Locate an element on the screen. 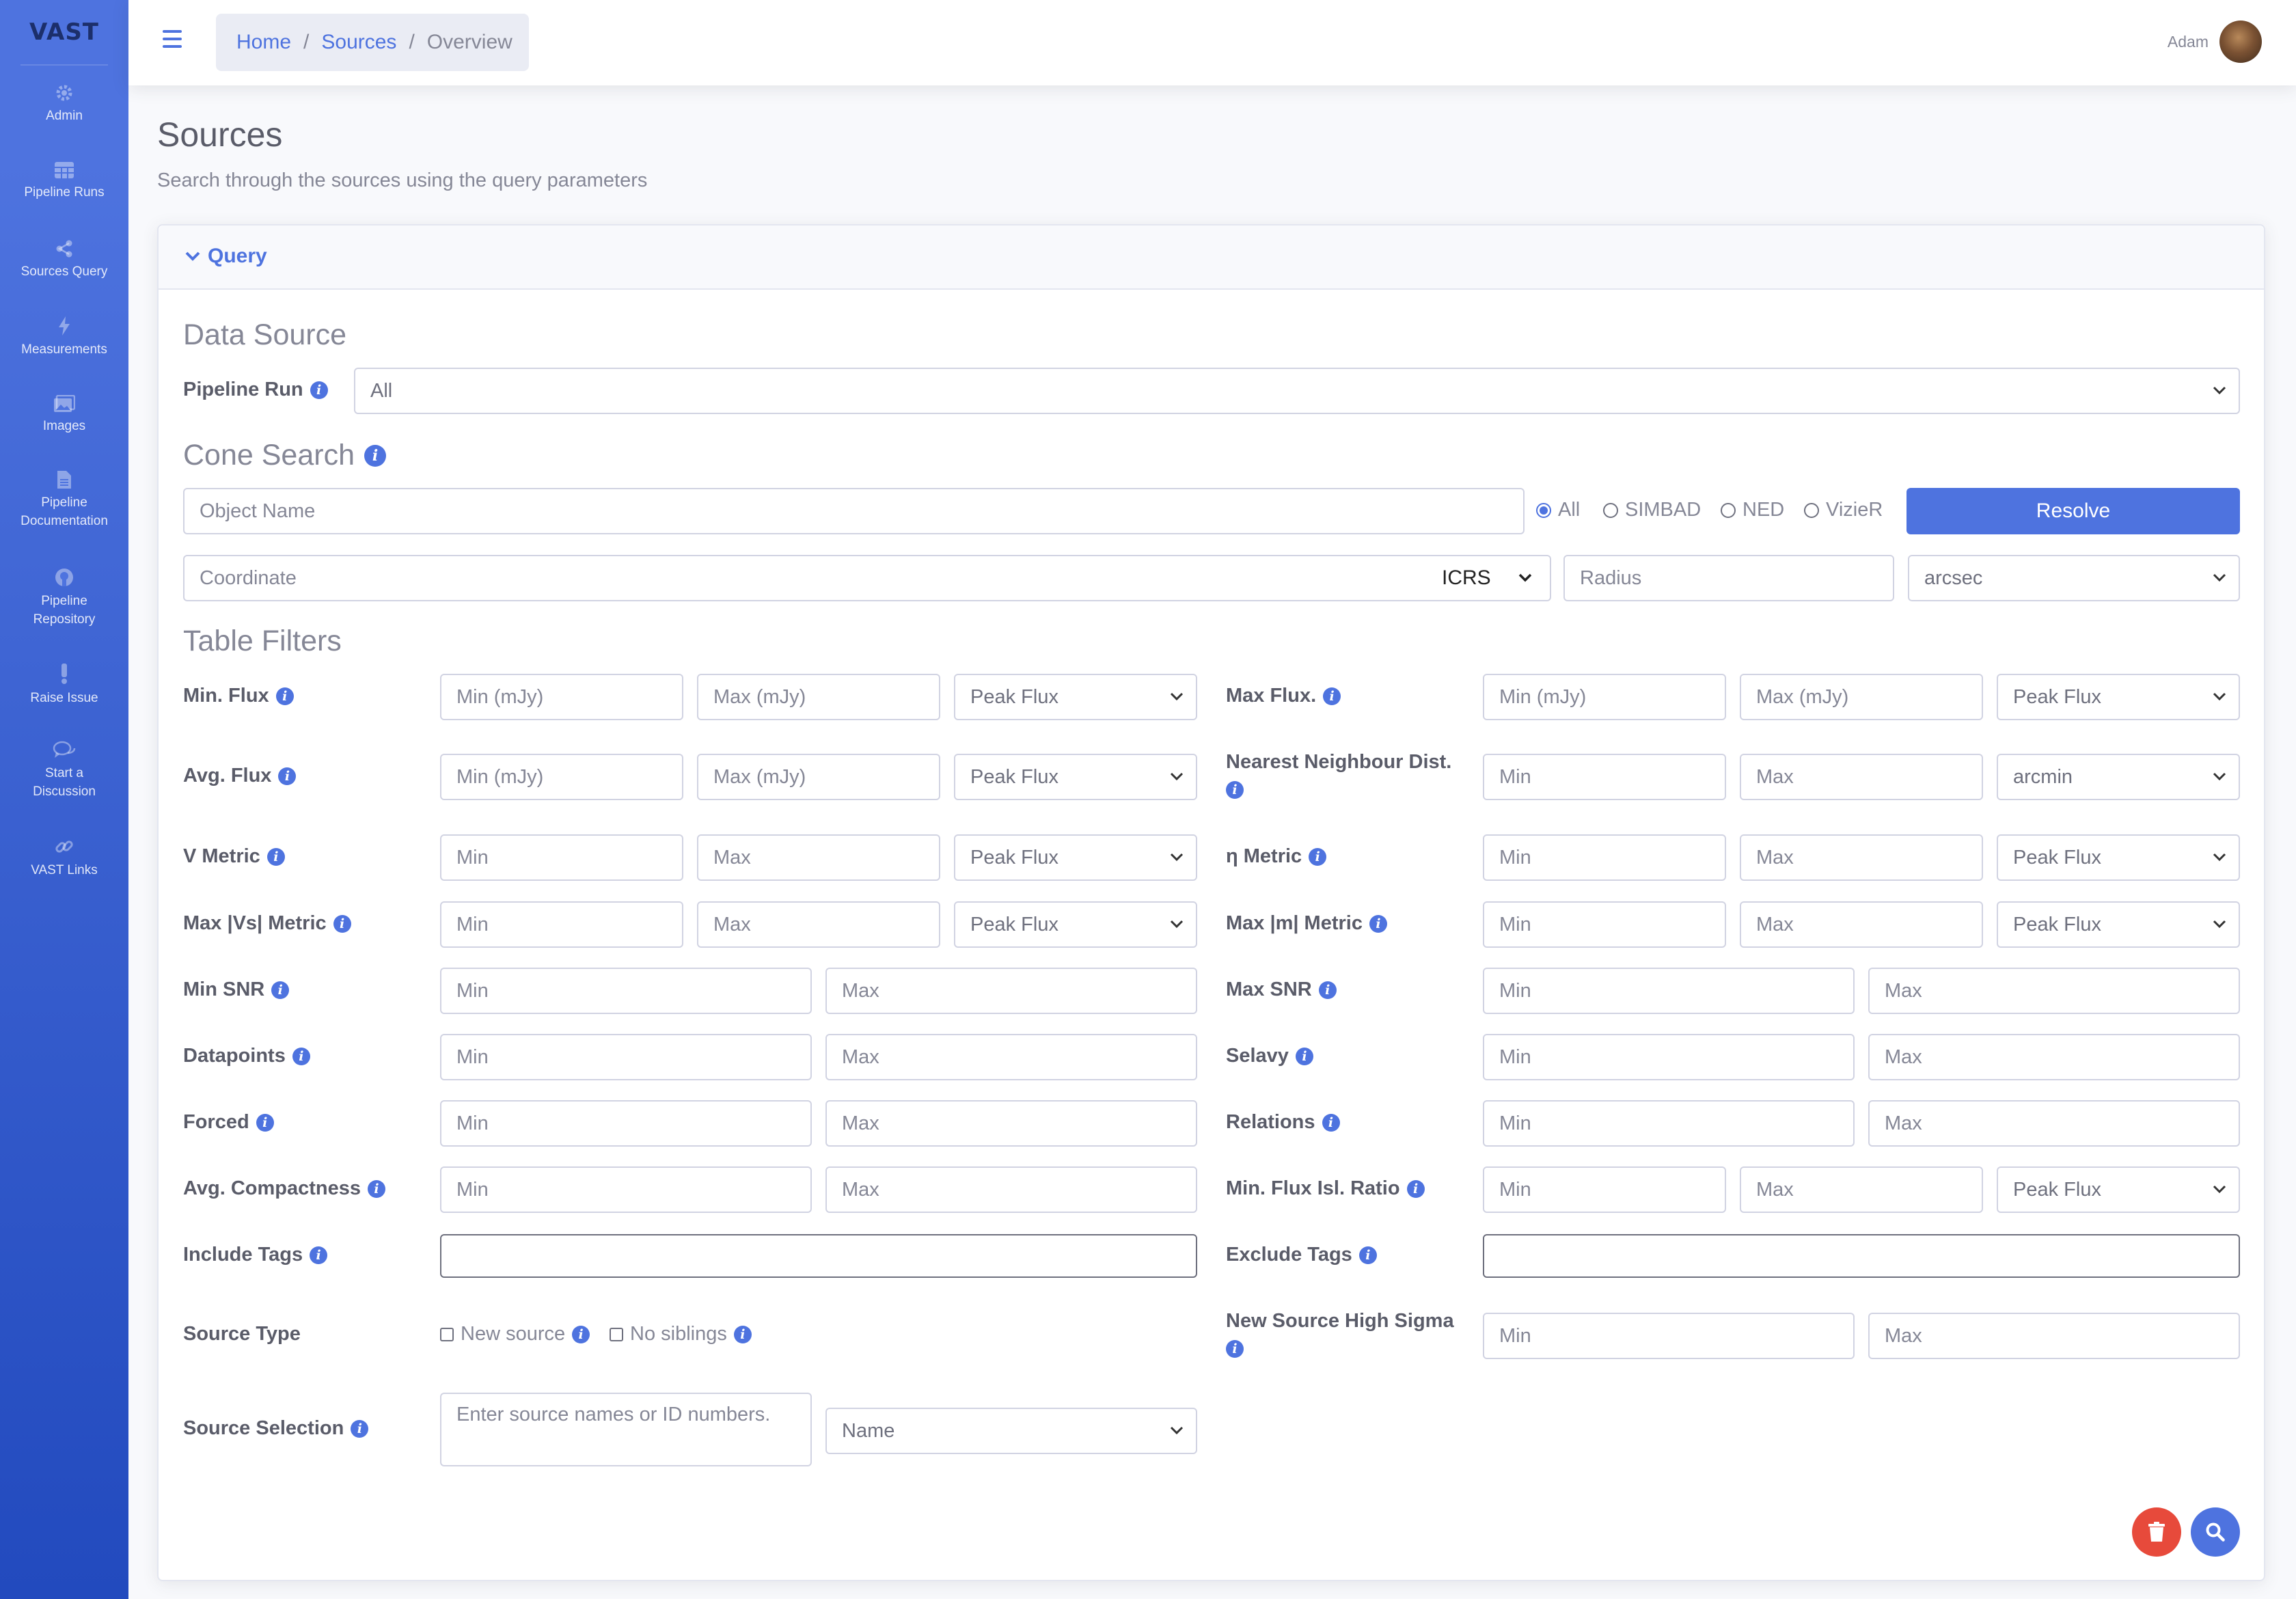 This screenshot has height=1599, width=2296. new-source-high-sigma-max-input is located at coordinates (2054, 1336).